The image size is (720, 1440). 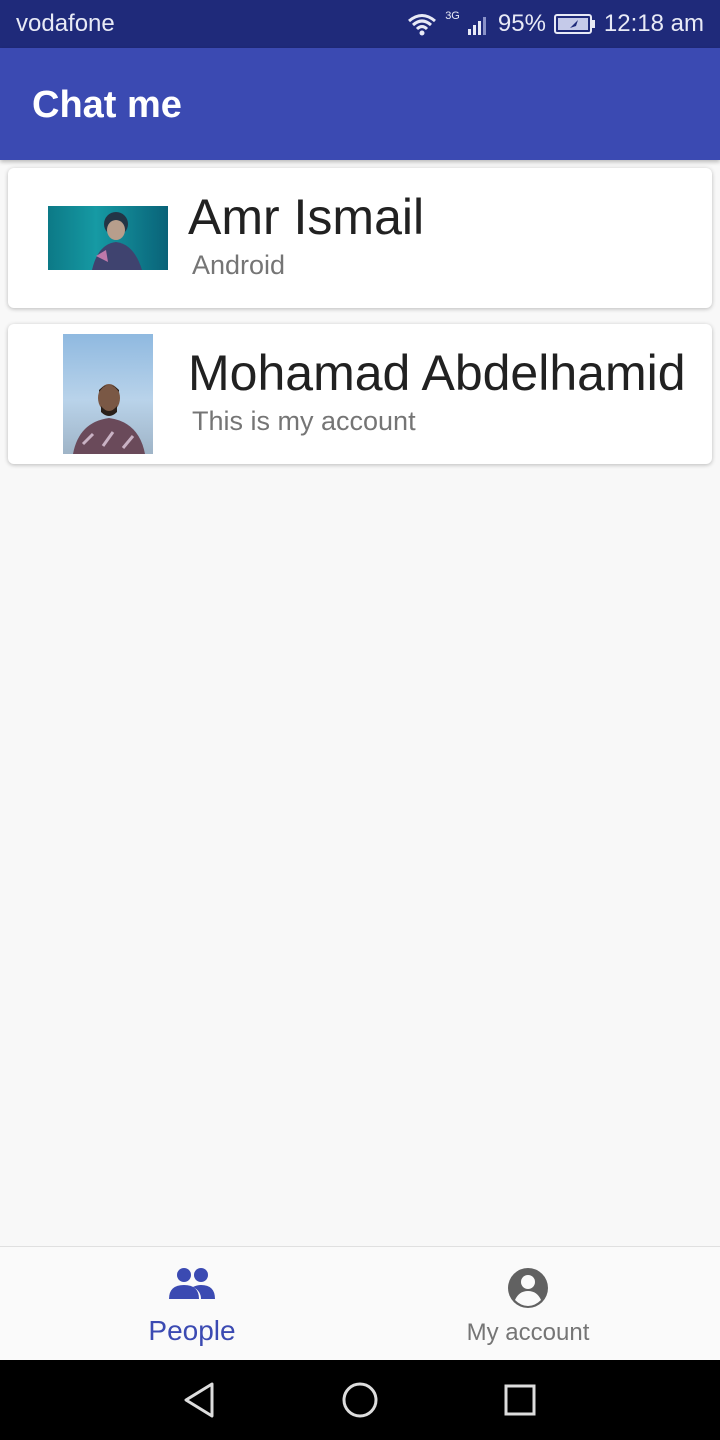 What do you see at coordinates (478, 24) in the screenshot?
I see `signal-icon` at bounding box center [478, 24].